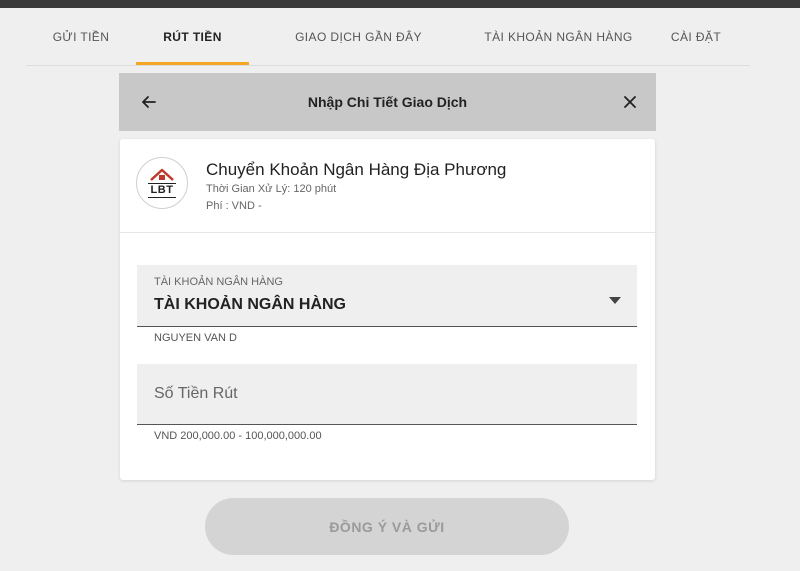 This screenshot has height=571, width=800. I want to click on close-button, so click(630, 102).